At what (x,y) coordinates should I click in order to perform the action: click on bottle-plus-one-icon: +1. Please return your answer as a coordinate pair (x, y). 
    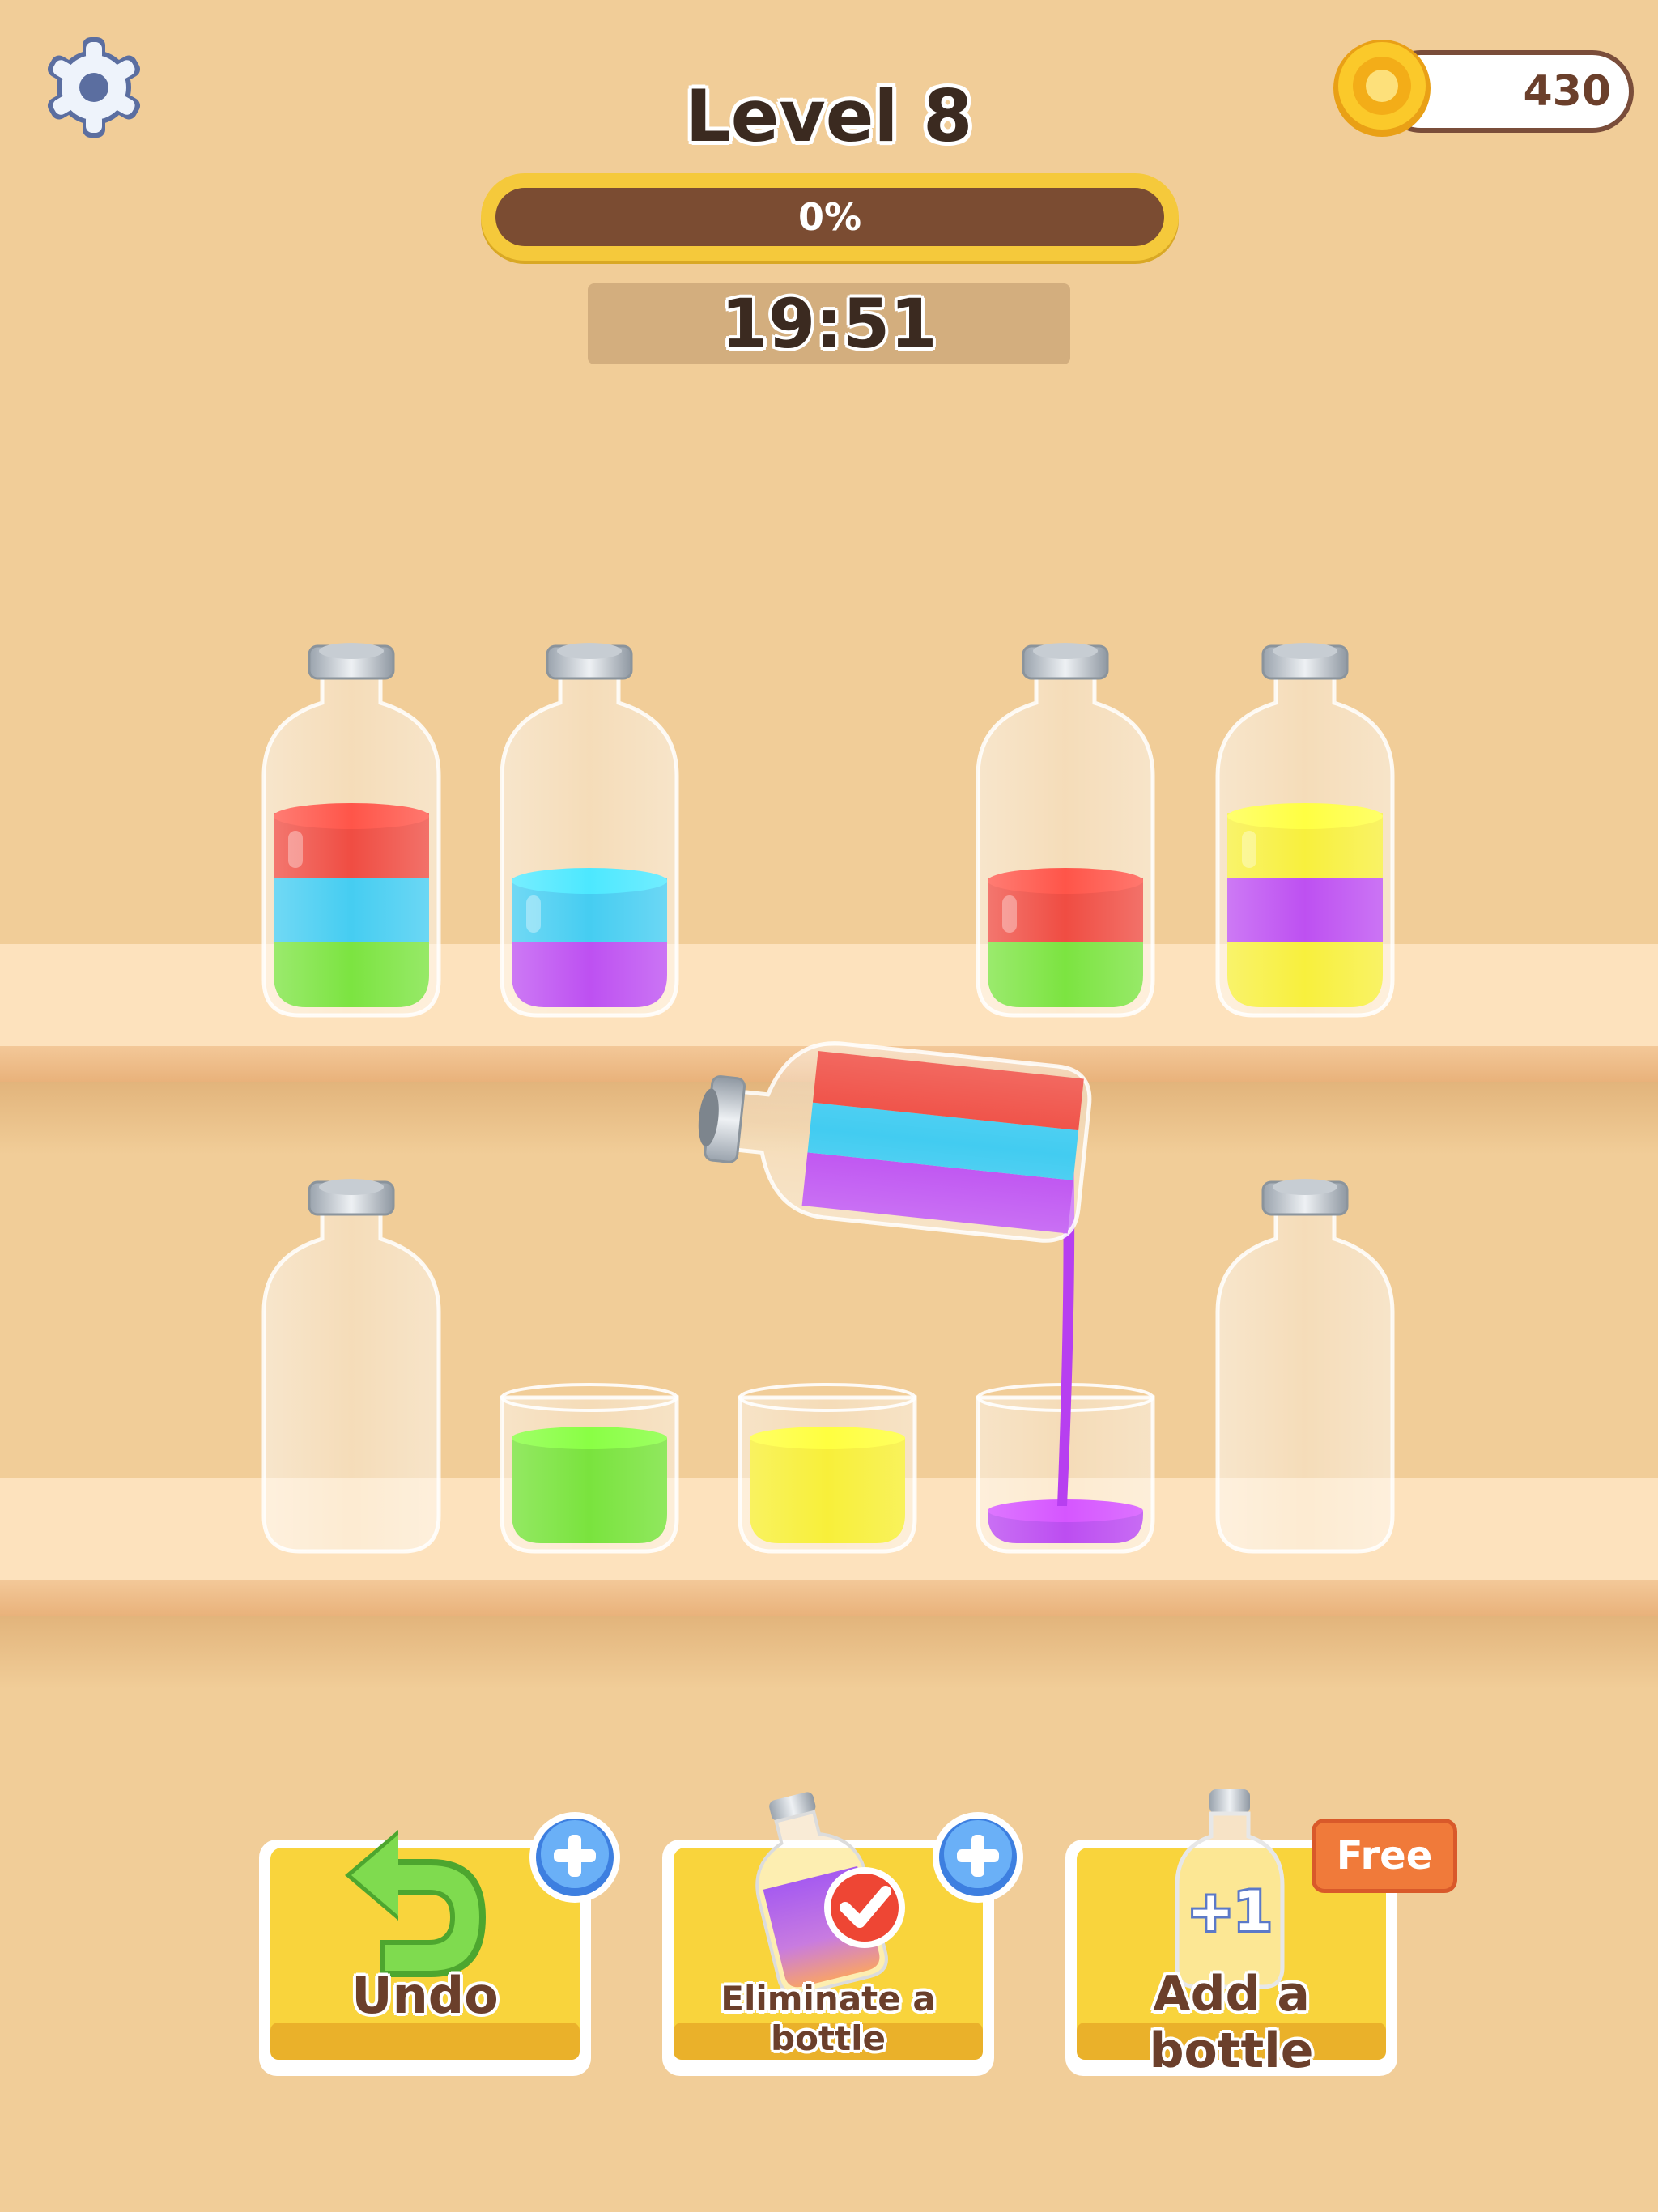
    Looking at the image, I should click on (1230, 1889).